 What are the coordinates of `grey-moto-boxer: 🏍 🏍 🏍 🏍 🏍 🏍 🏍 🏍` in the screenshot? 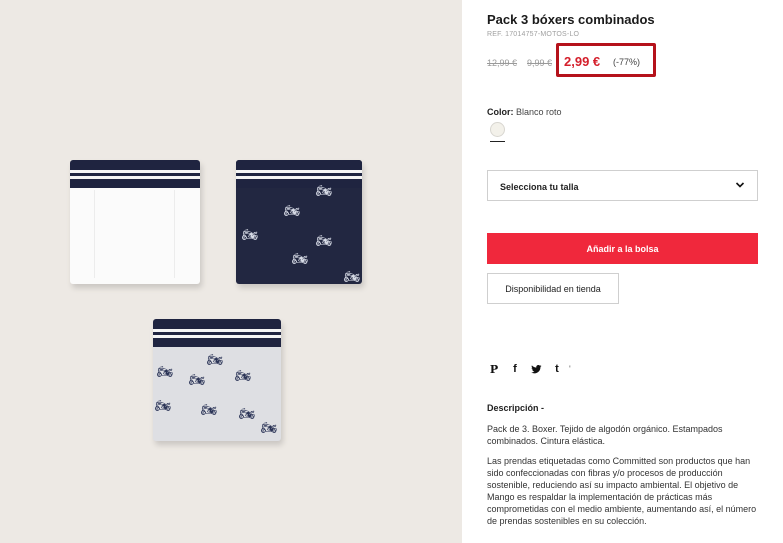 It's located at (217, 380).